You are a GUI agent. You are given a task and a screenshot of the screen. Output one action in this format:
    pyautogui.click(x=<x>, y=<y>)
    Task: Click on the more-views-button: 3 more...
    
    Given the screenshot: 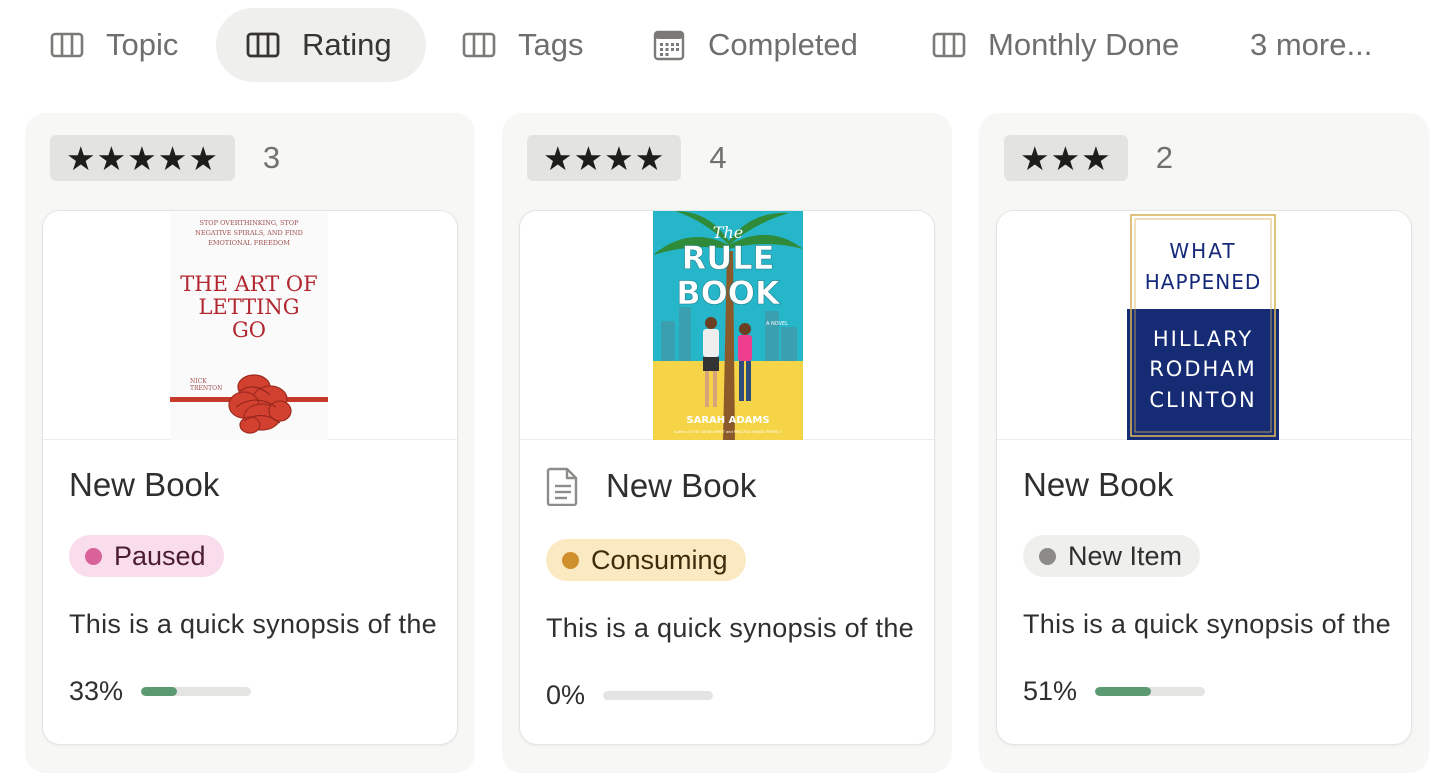 What is the action you would take?
    pyautogui.click(x=1311, y=45)
    